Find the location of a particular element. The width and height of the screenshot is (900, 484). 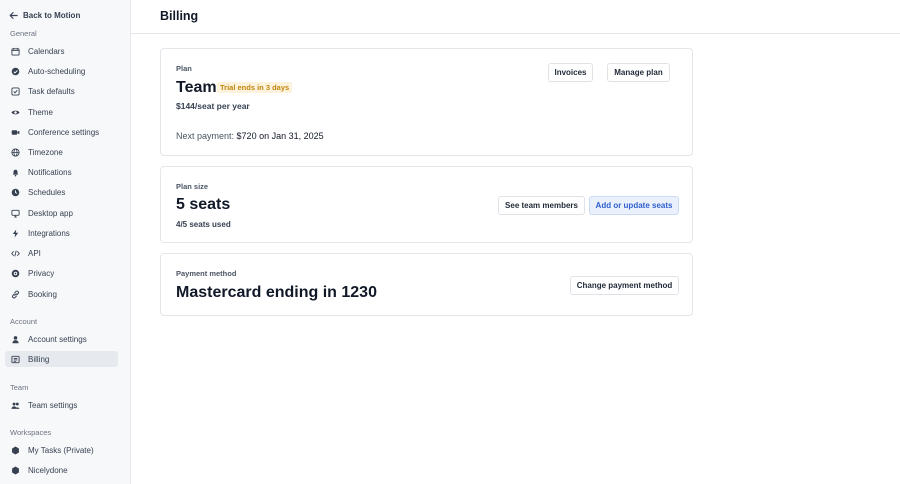

sidebar-item-label: Nicelydone is located at coordinates (48, 470).